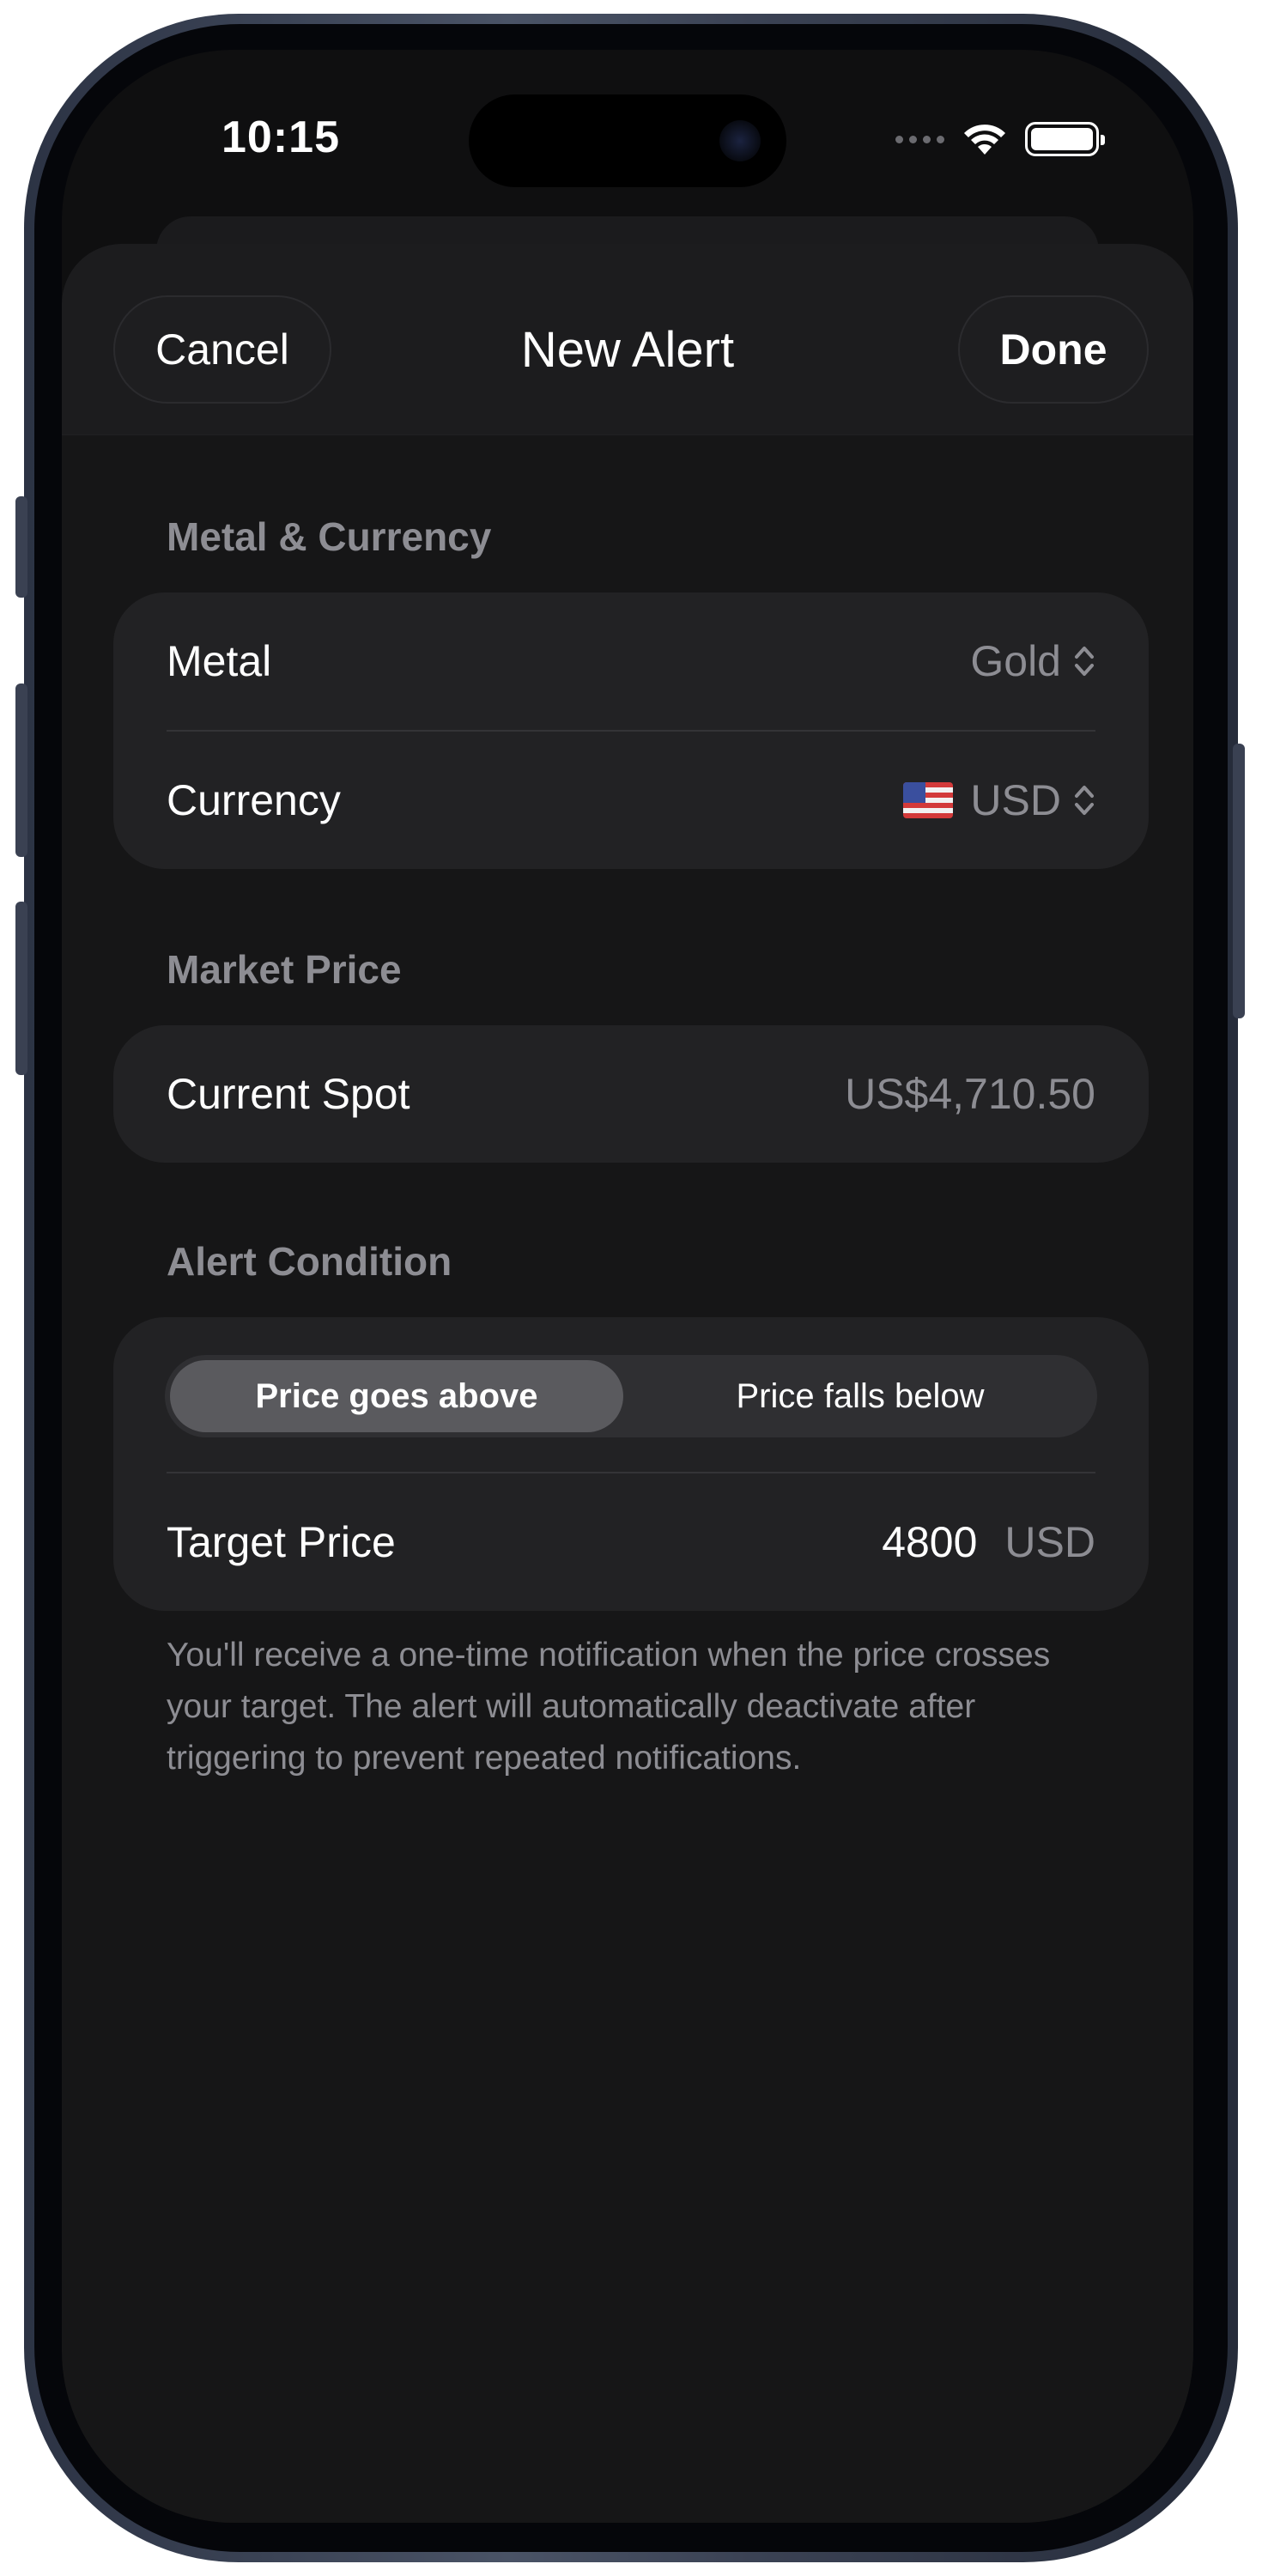 Image resolution: width=1262 pixels, height=2576 pixels. What do you see at coordinates (1053, 349) in the screenshot?
I see `done-button: Done` at bounding box center [1053, 349].